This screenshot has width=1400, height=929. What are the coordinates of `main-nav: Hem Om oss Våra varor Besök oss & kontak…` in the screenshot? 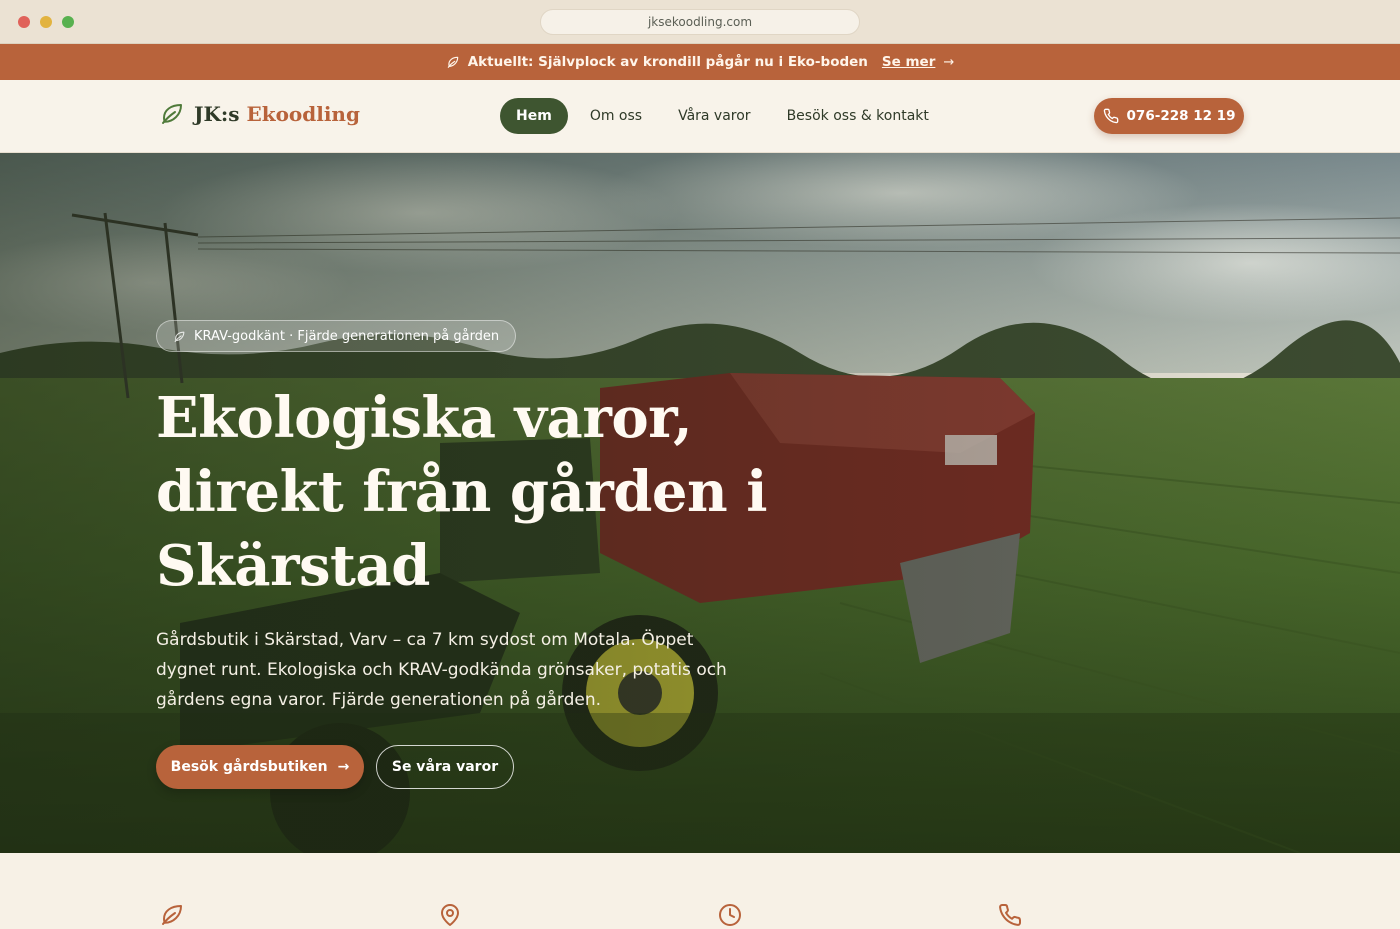 It's located at (723, 116).